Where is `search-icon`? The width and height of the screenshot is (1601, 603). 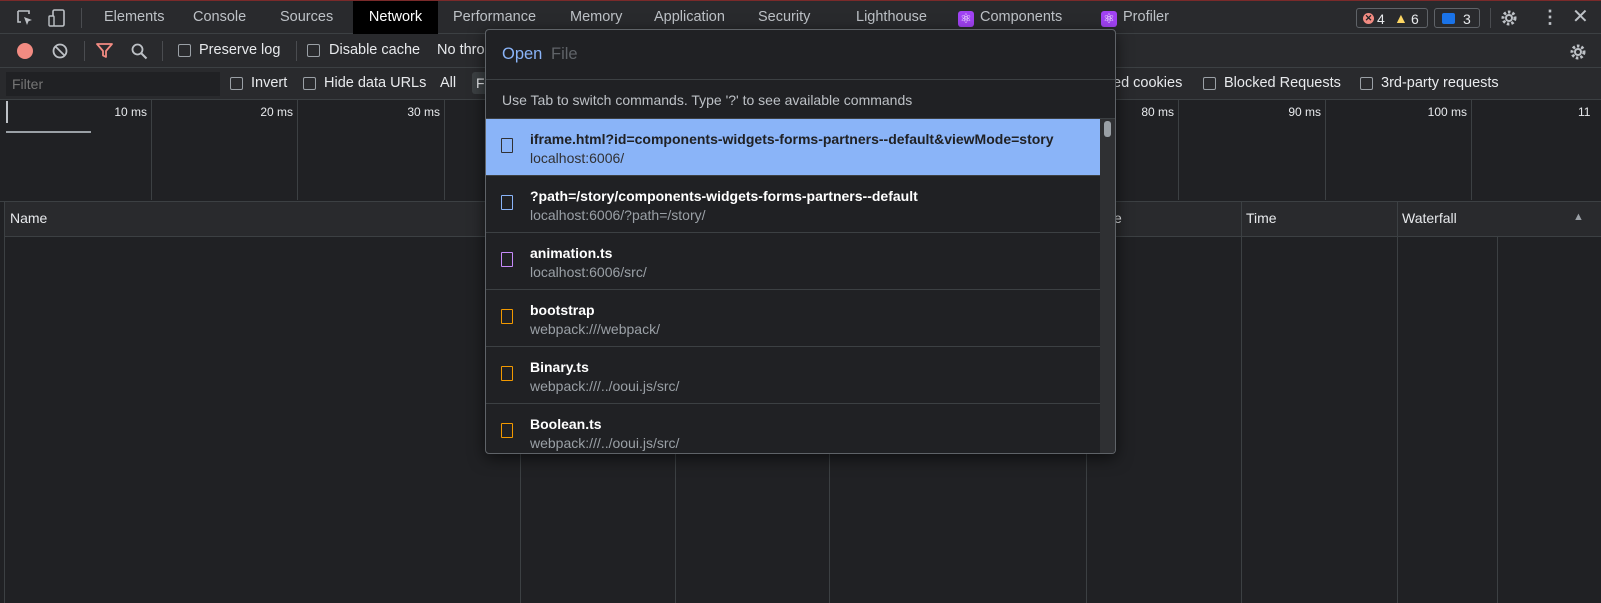 search-icon is located at coordinates (139, 51).